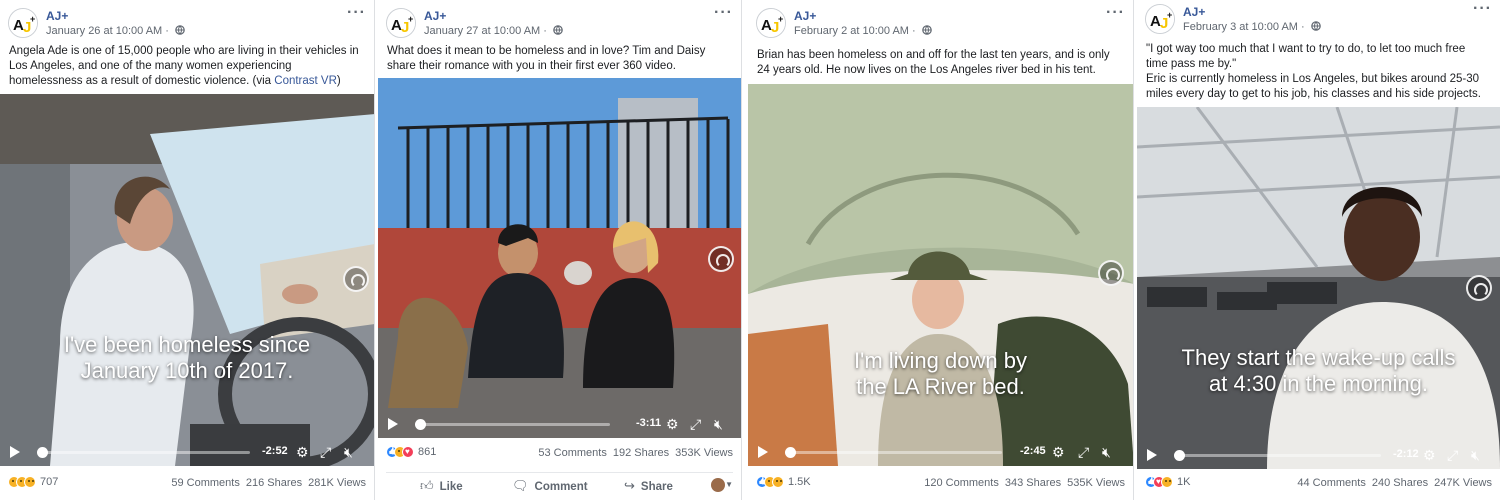 This screenshot has width=1500, height=500. I want to click on video-subtitle: I'm living down by the LA River bed., so click(940, 374).